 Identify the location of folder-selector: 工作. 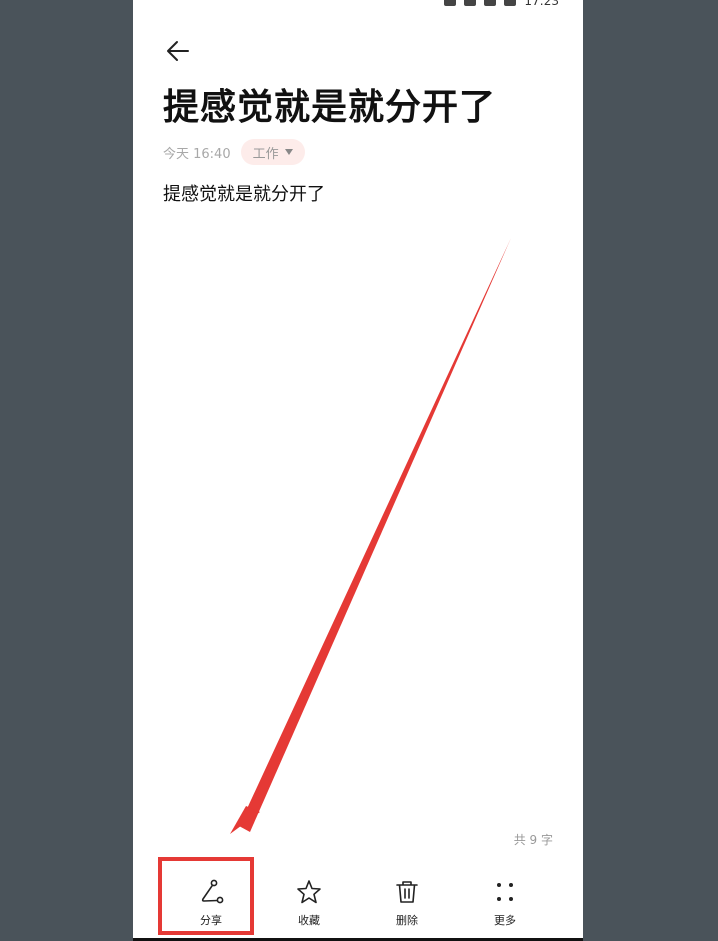
(272, 152).